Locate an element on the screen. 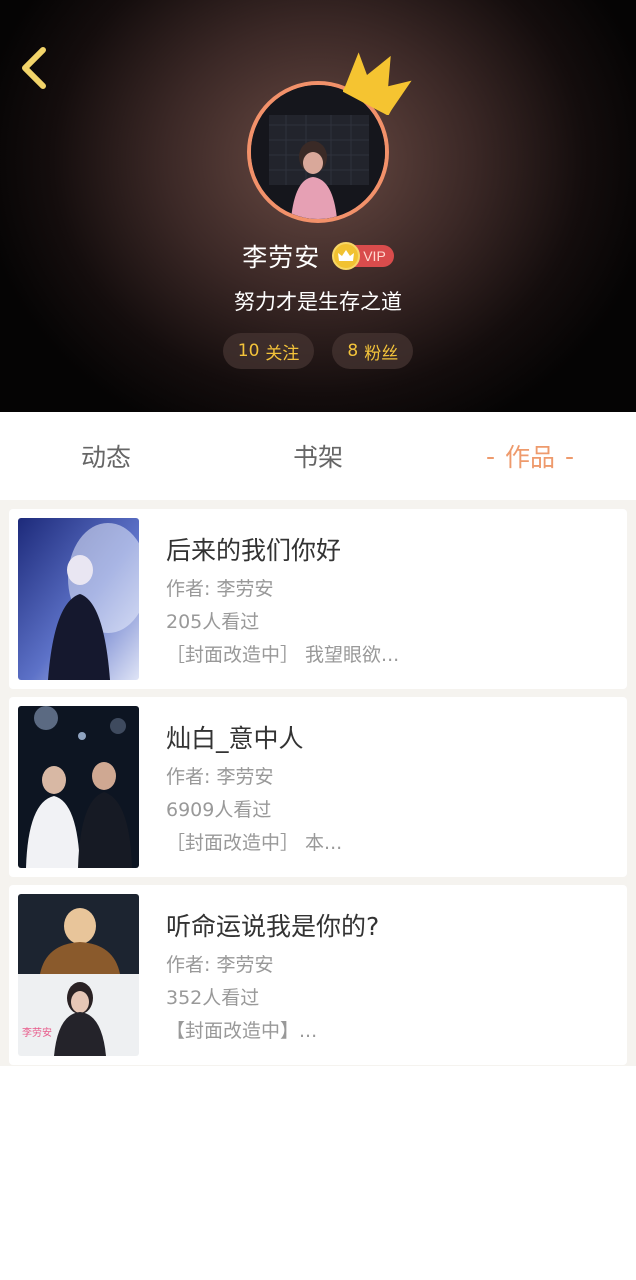 Image resolution: width=636 pixels, height=1280 pixels. work-views: 205人看过 is located at coordinates (213, 622).